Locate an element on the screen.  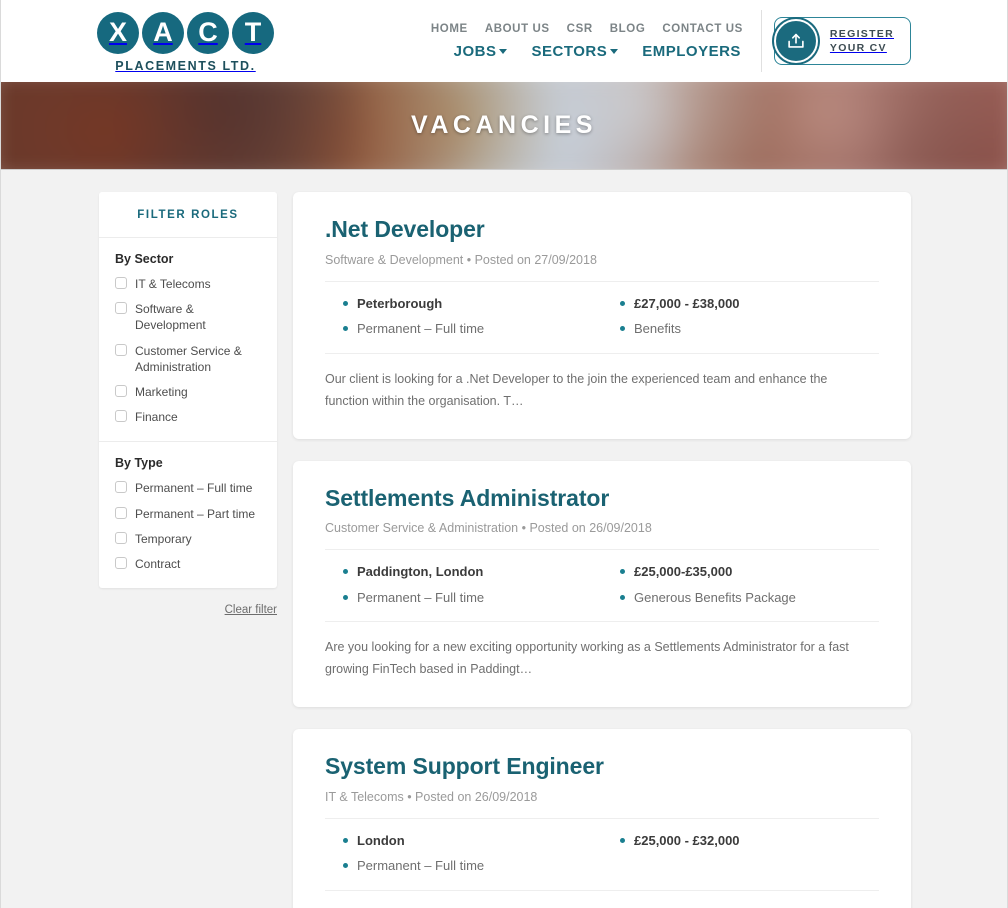
logo-letters: X A C T is located at coordinates (185, 32).